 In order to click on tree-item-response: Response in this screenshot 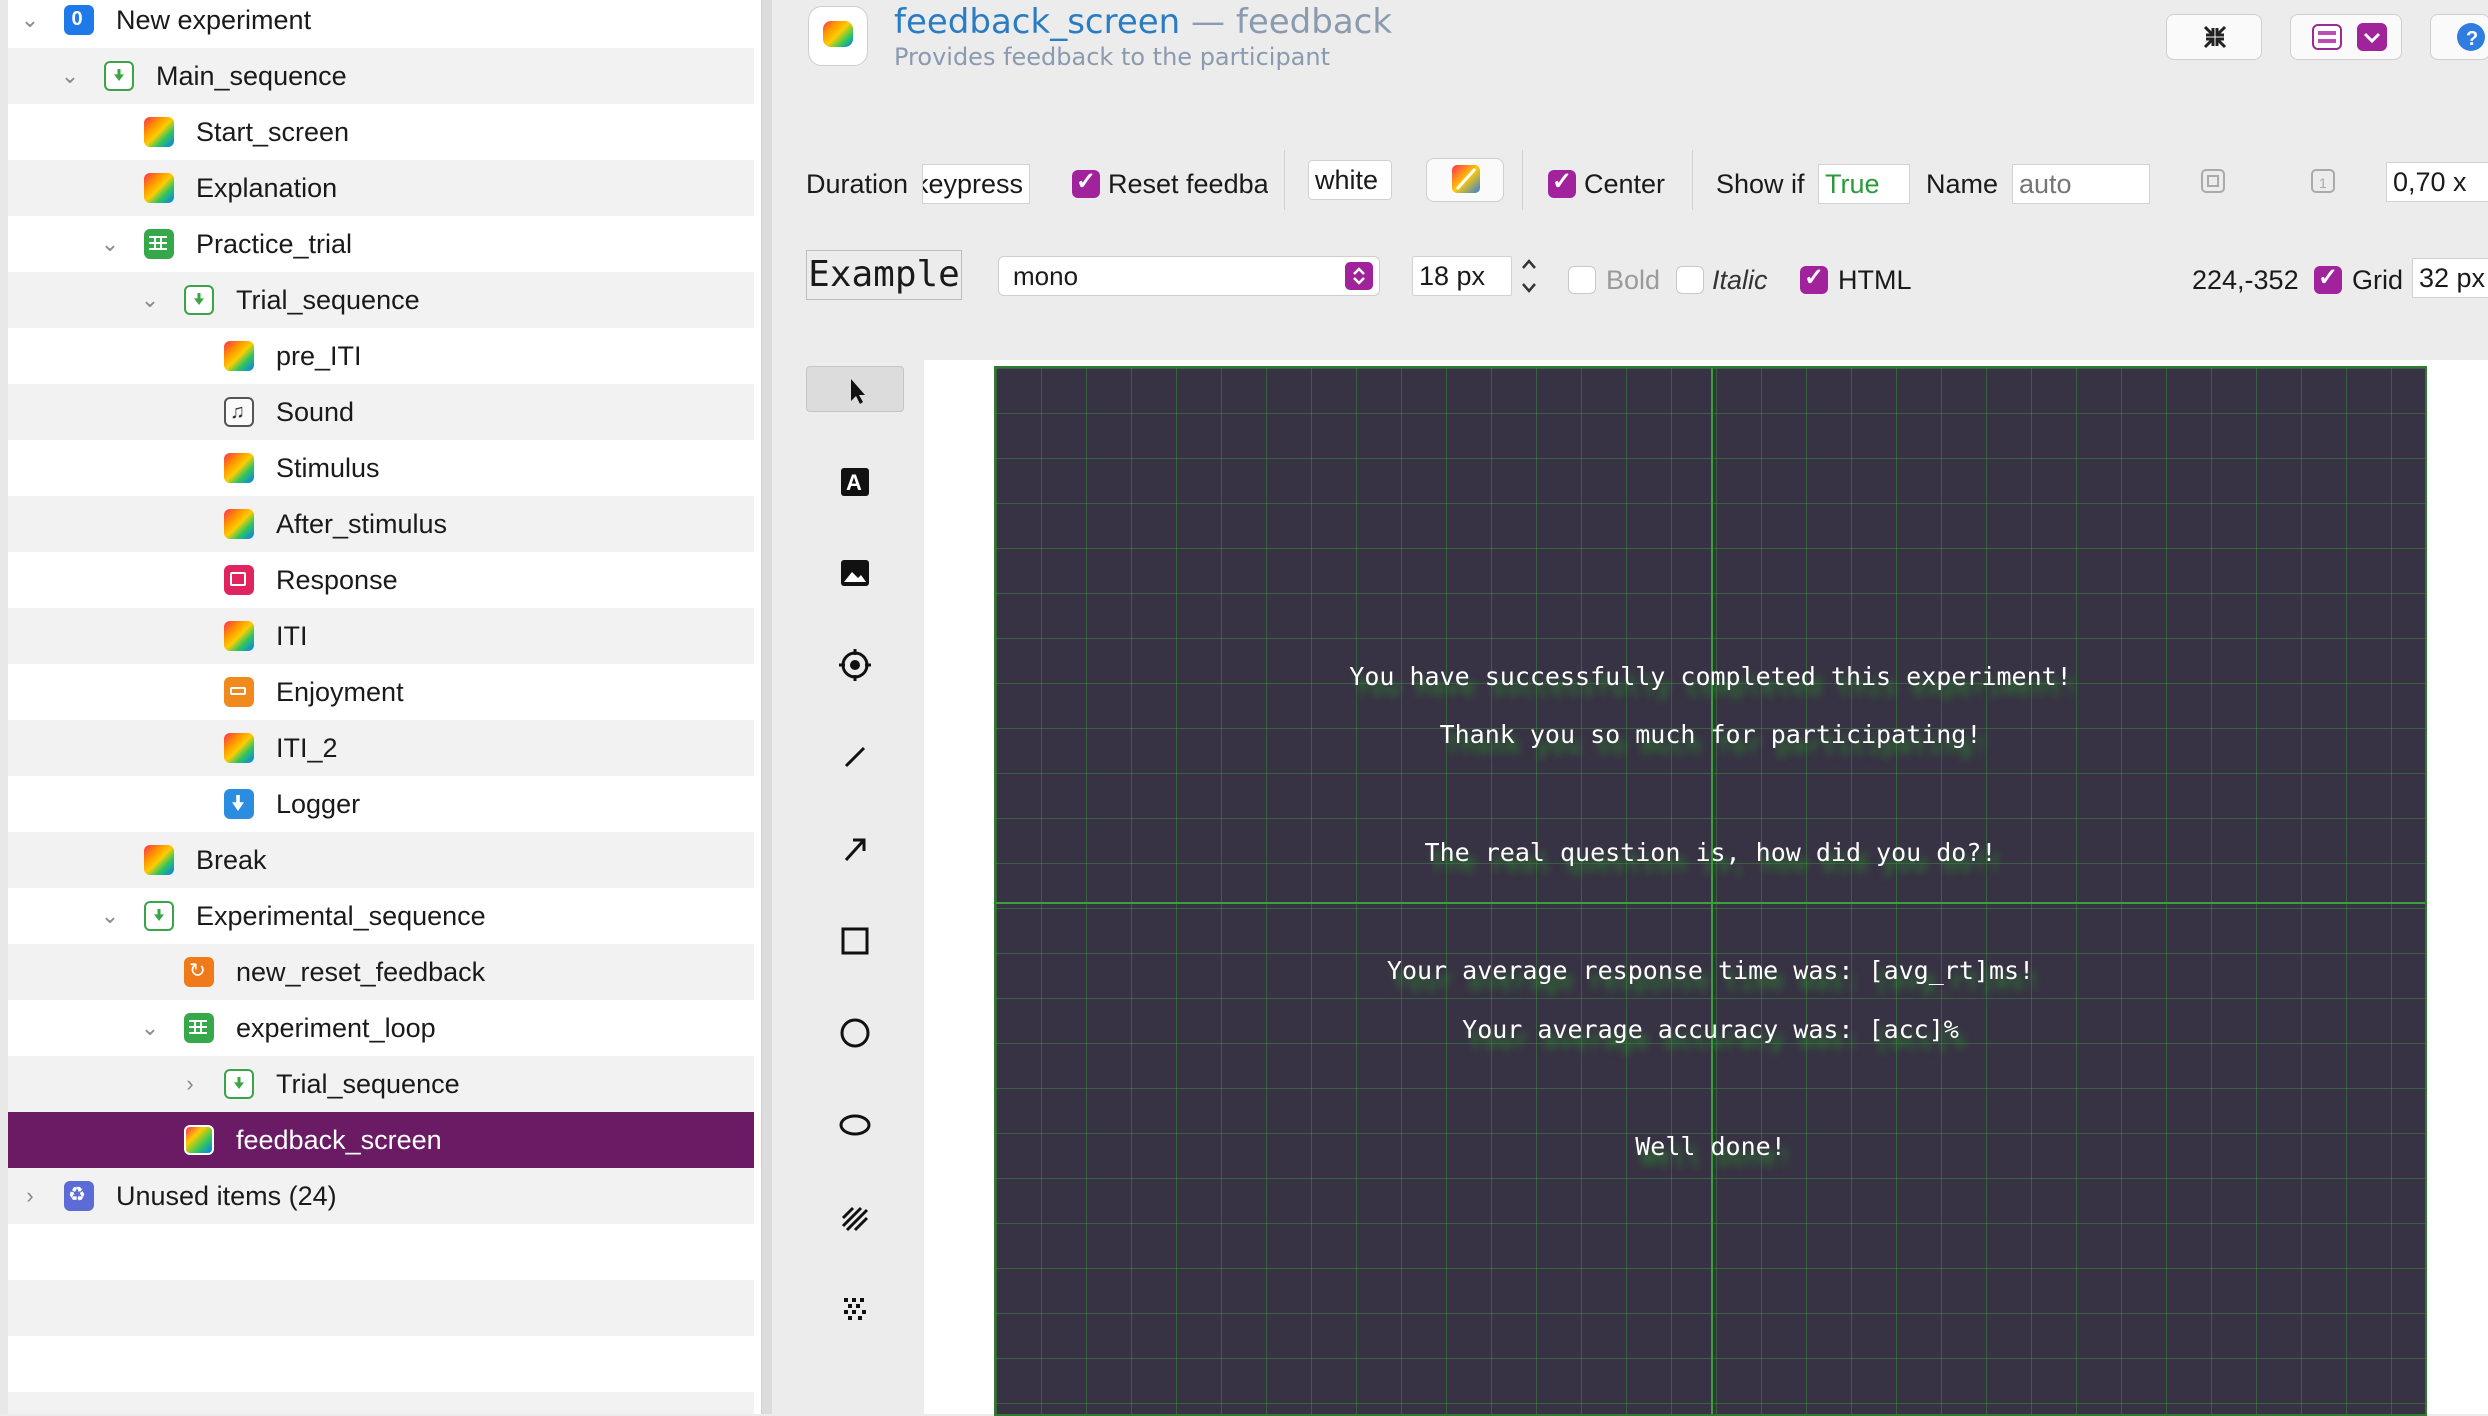, I will do `click(381, 580)`.